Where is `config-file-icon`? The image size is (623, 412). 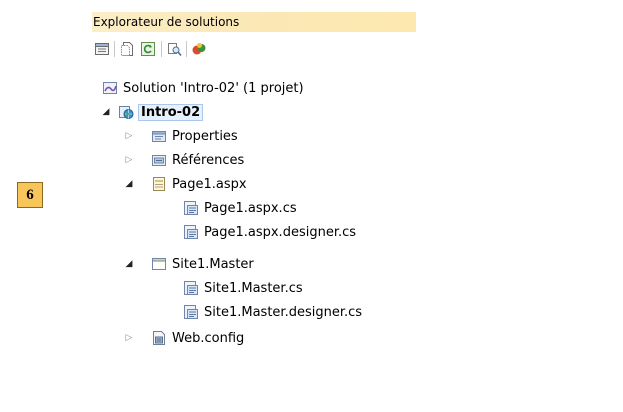
config-file-icon is located at coordinates (159, 338).